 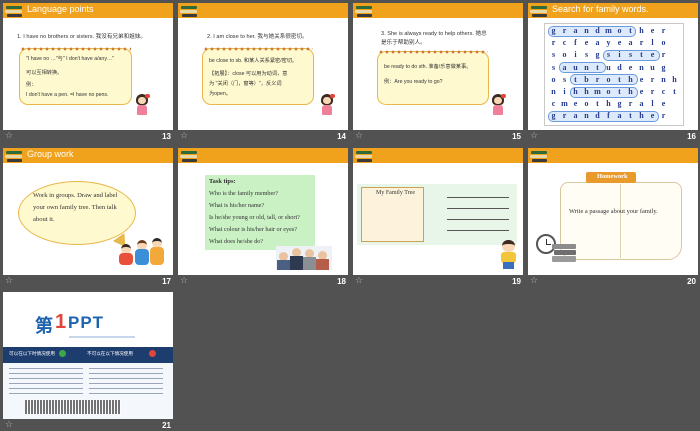 What do you see at coordinates (438, 137) in the screenshot?
I see `slide-footer: ☆ 15` at bounding box center [438, 137].